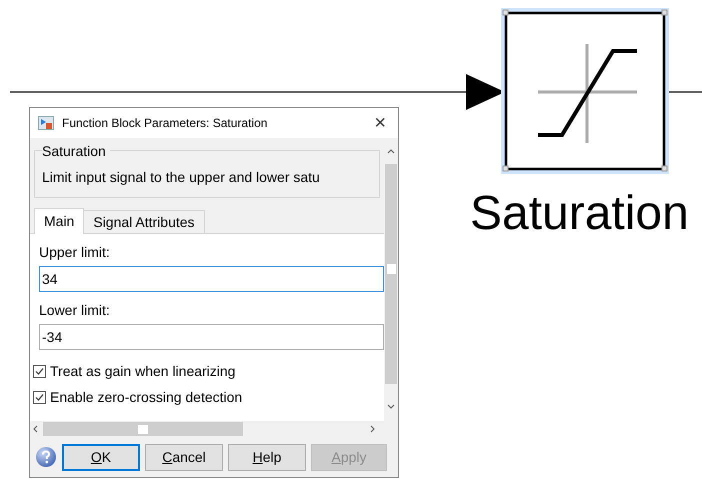 The height and width of the screenshot is (479, 702). Describe the element at coordinates (391, 407) in the screenshot. I see `scroll-down-icon` at that location.